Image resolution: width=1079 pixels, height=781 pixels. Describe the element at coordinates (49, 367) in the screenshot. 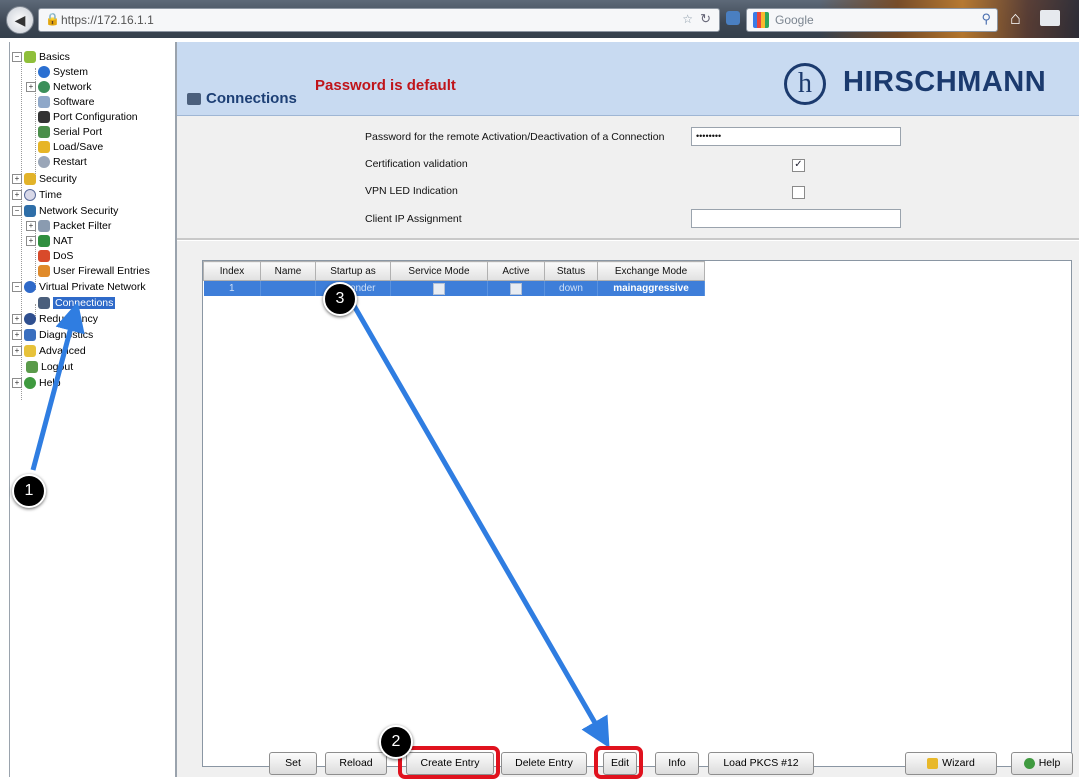

I see `tree-item-logout: Logout` at that location.